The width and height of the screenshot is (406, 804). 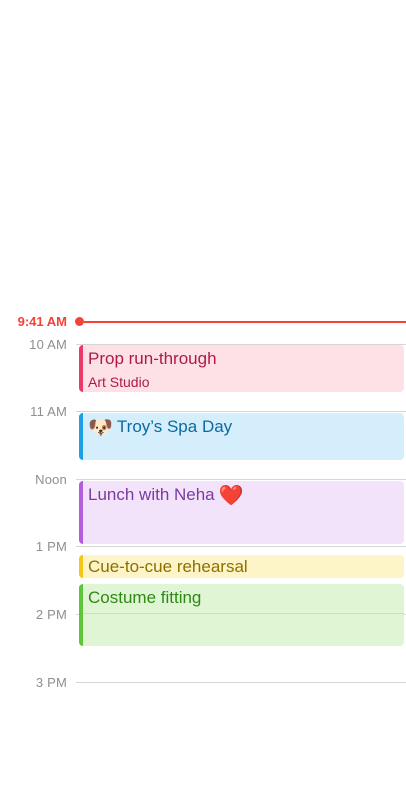 I want to click on event-lunch-with-neha: Lunch with Neha ❤️, so click(x=241, y=512).